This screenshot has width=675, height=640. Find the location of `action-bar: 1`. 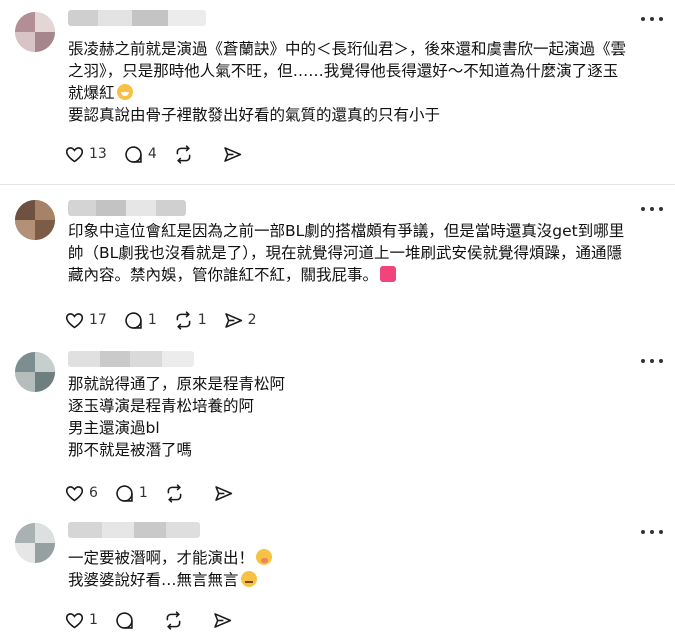

action-bar: 1 is located at coordinates (162, 620).